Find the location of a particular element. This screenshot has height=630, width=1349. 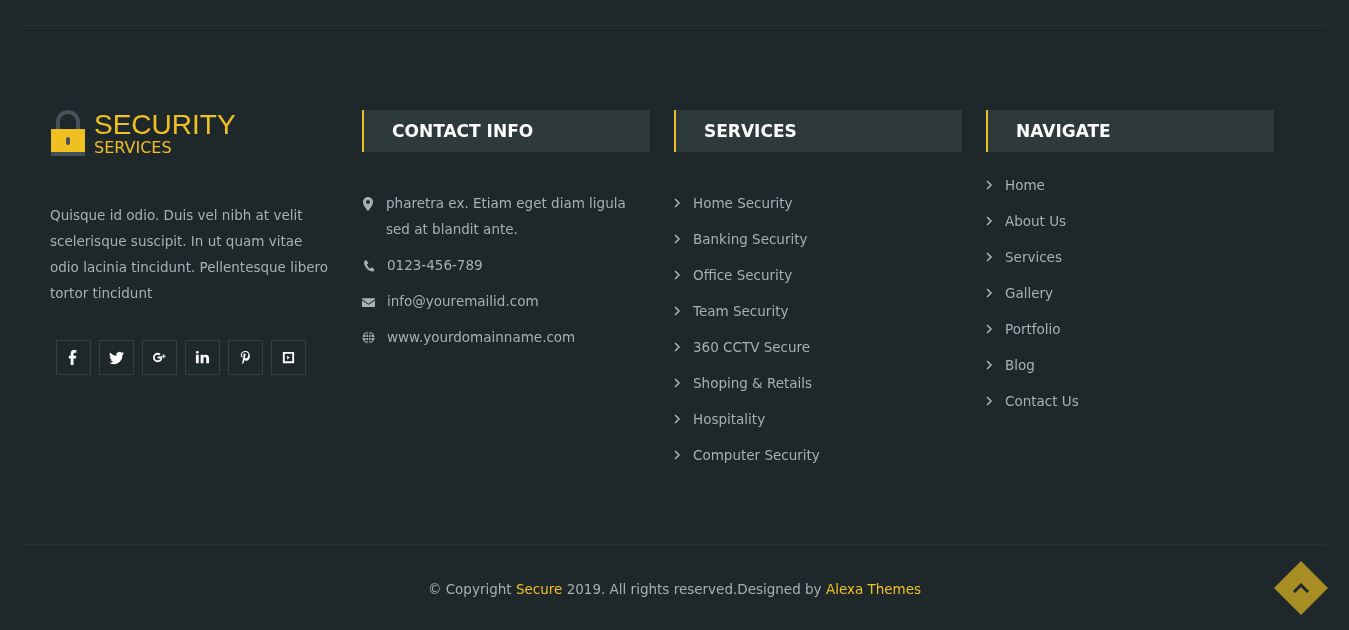

globe-icon is located at coordinates (368, 337).